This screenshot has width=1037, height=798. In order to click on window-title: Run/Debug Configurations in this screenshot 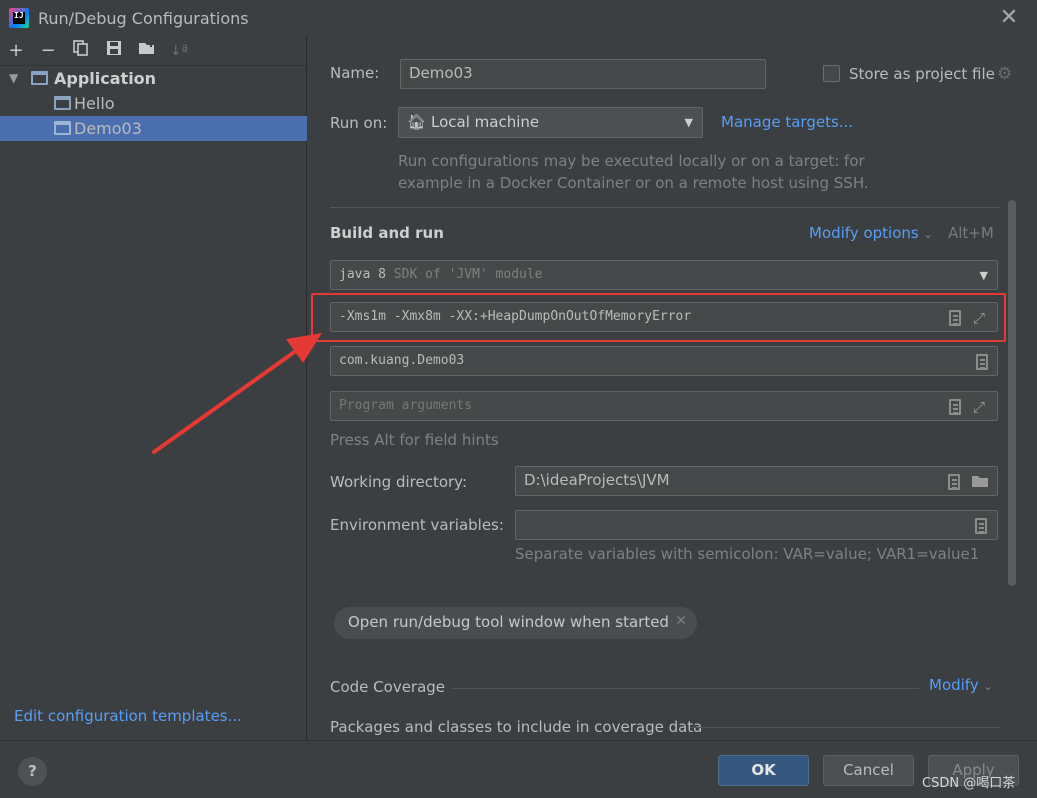, I will do `click(143, 18)`.